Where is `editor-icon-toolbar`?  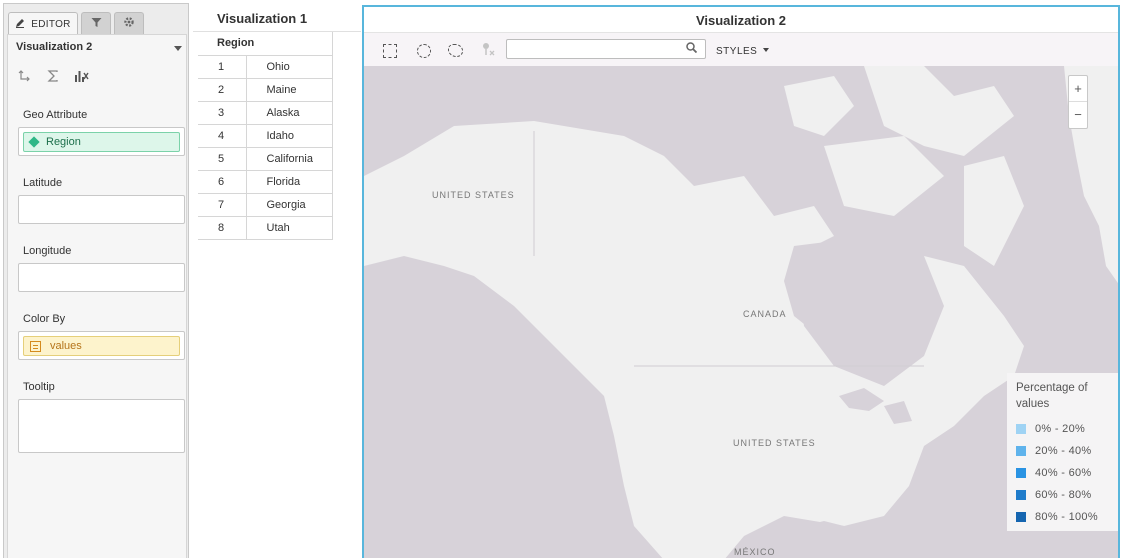 editor-icon-toolbar is located at coordinates (53, 77).